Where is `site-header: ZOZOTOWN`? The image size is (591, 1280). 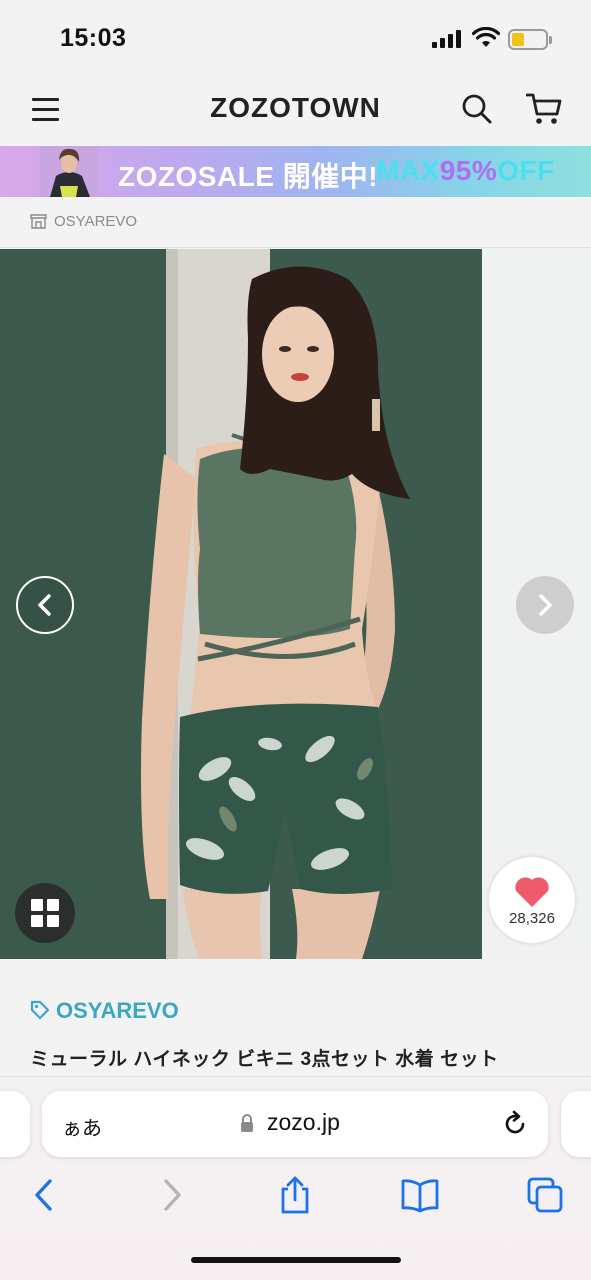
site-header: ZOZOTOWN is located at coordinates (295, 112).